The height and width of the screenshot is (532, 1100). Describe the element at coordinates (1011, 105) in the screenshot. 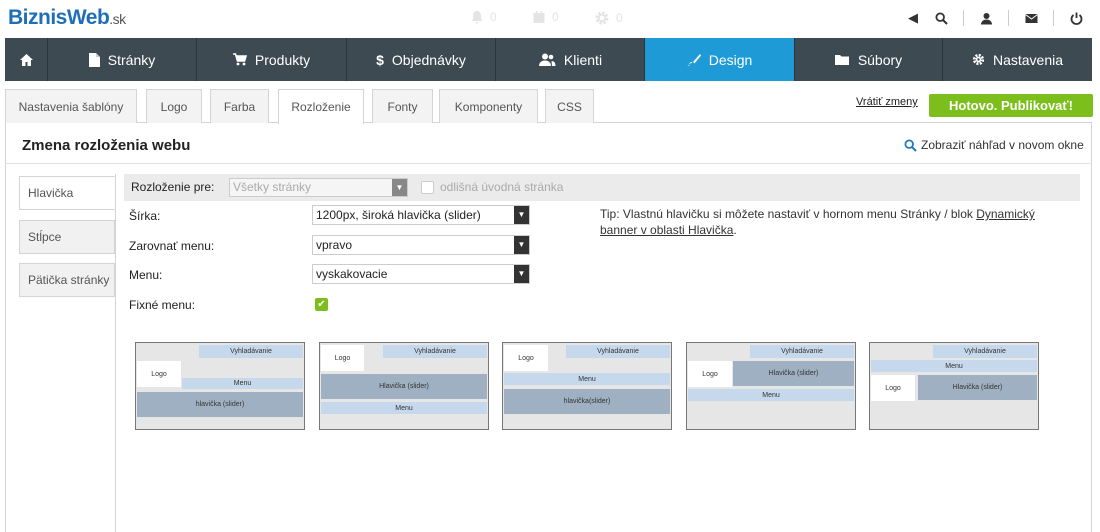

I see `publish-button: Hotovo. Publikovať!` at that location.